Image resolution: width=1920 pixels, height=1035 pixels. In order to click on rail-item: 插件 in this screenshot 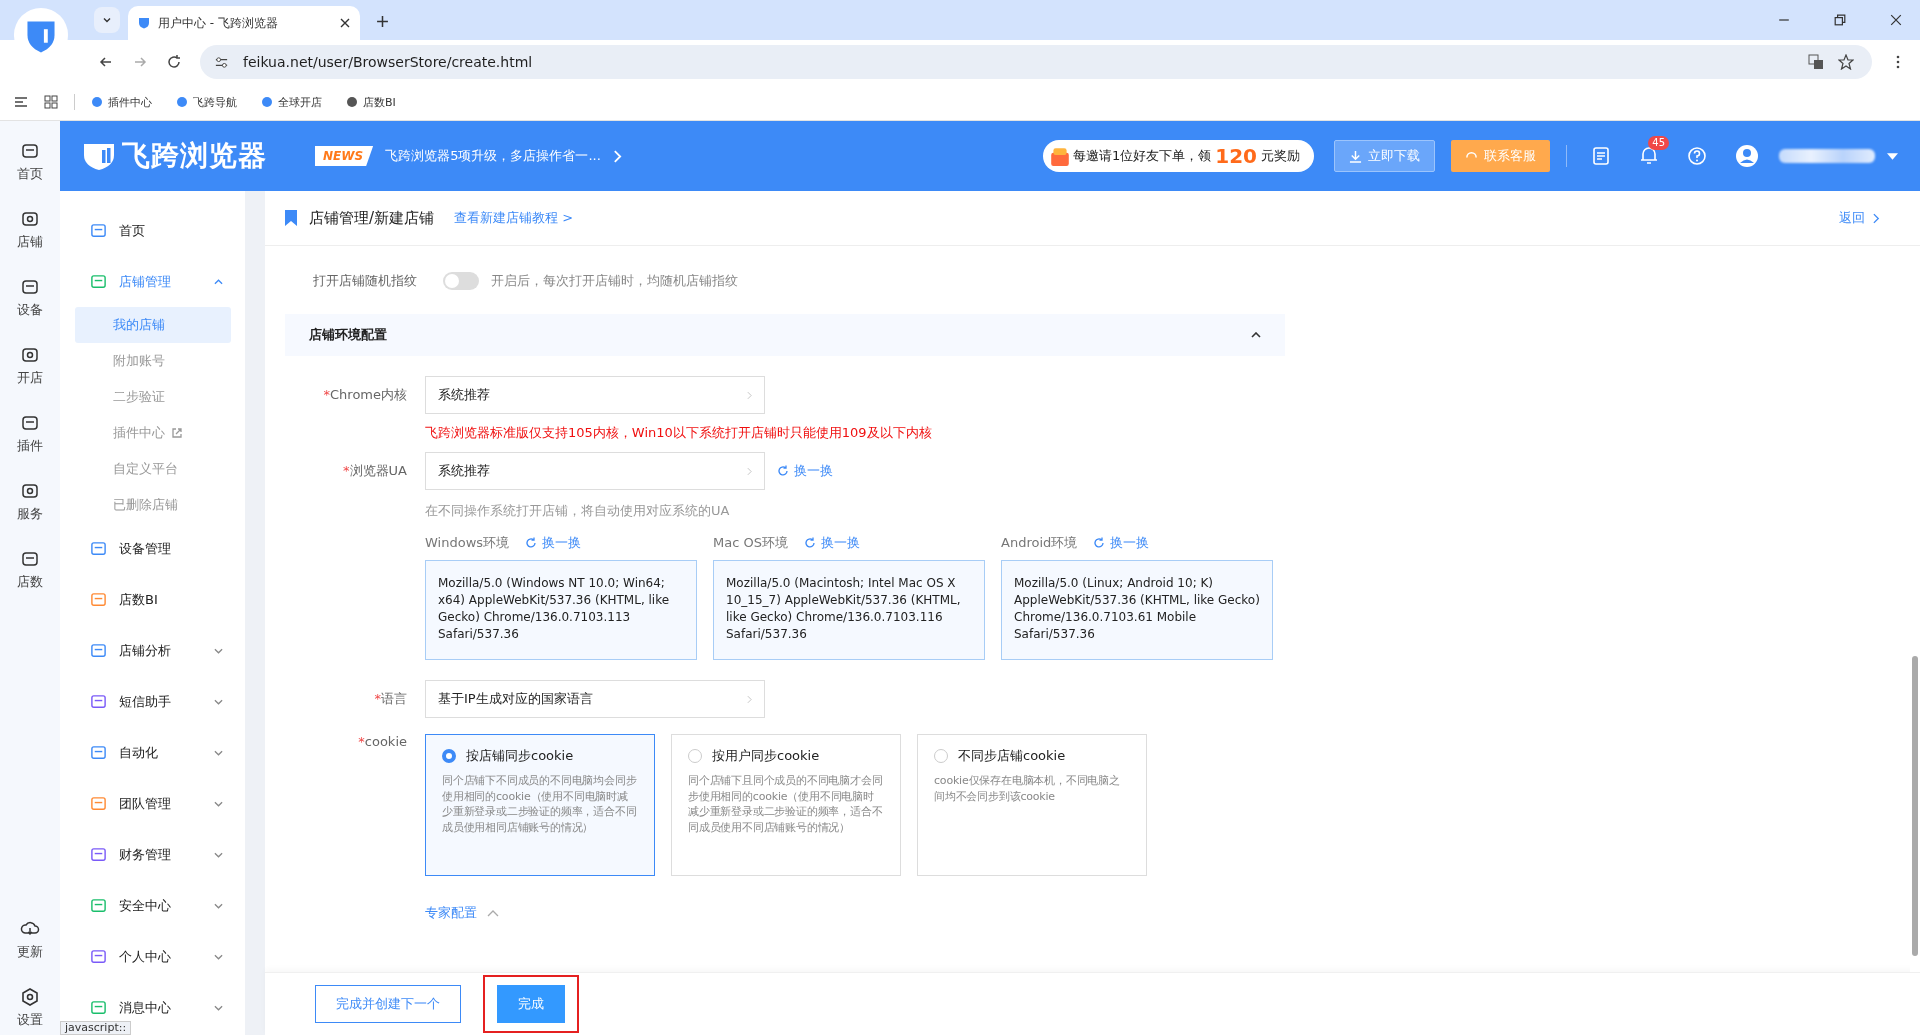, I will do `click(30, 434)`.